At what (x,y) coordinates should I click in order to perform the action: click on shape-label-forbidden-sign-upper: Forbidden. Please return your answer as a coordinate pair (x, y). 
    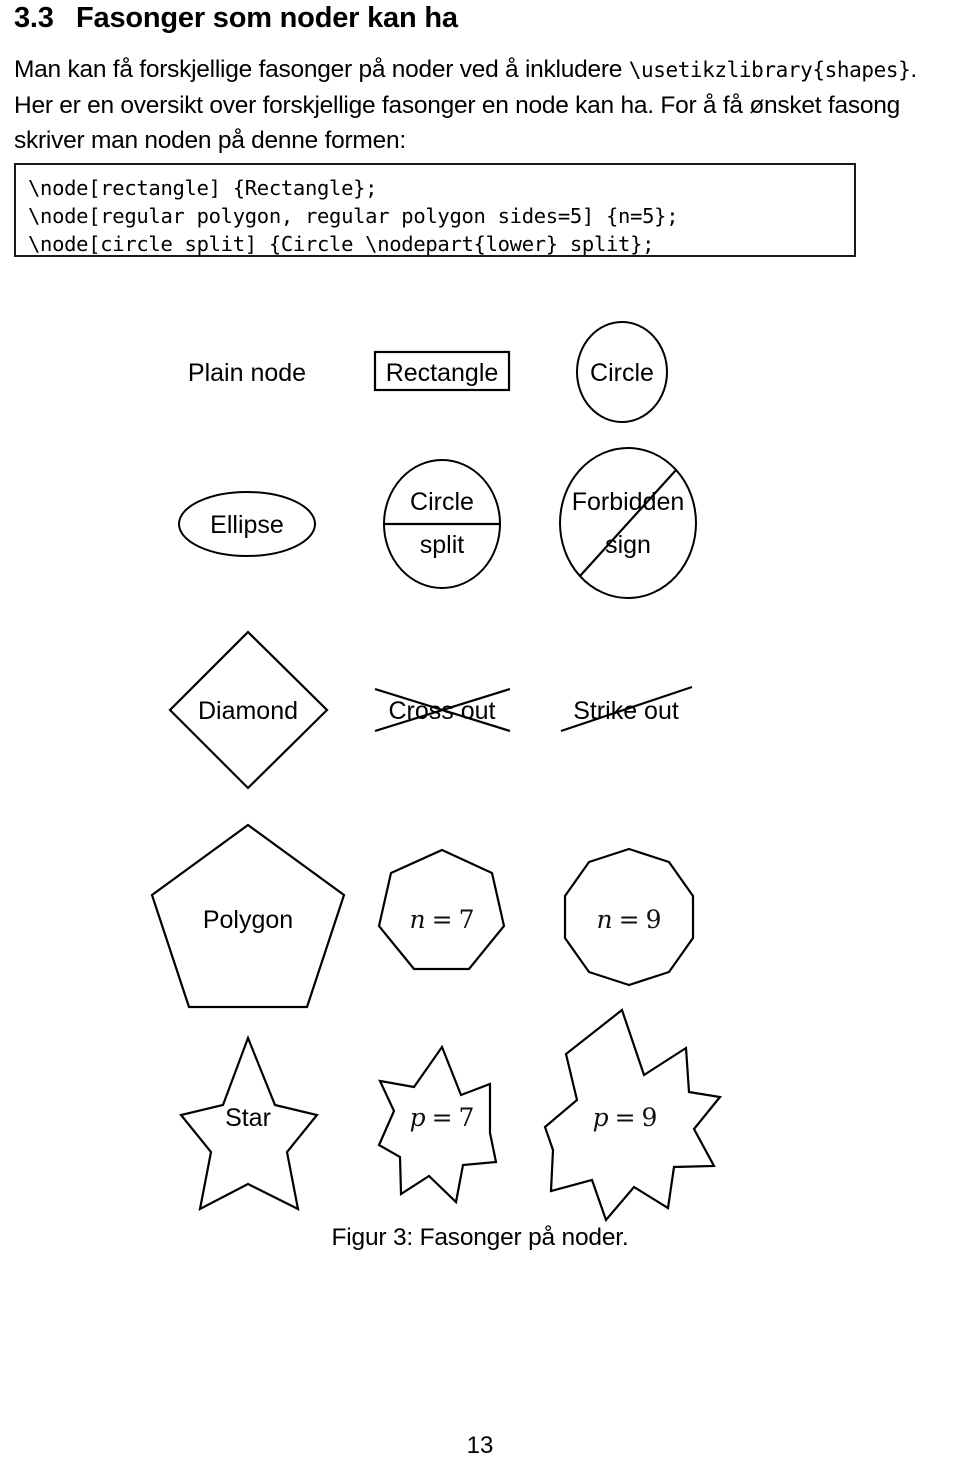
    Looking at the image, I should click on (628, 502).